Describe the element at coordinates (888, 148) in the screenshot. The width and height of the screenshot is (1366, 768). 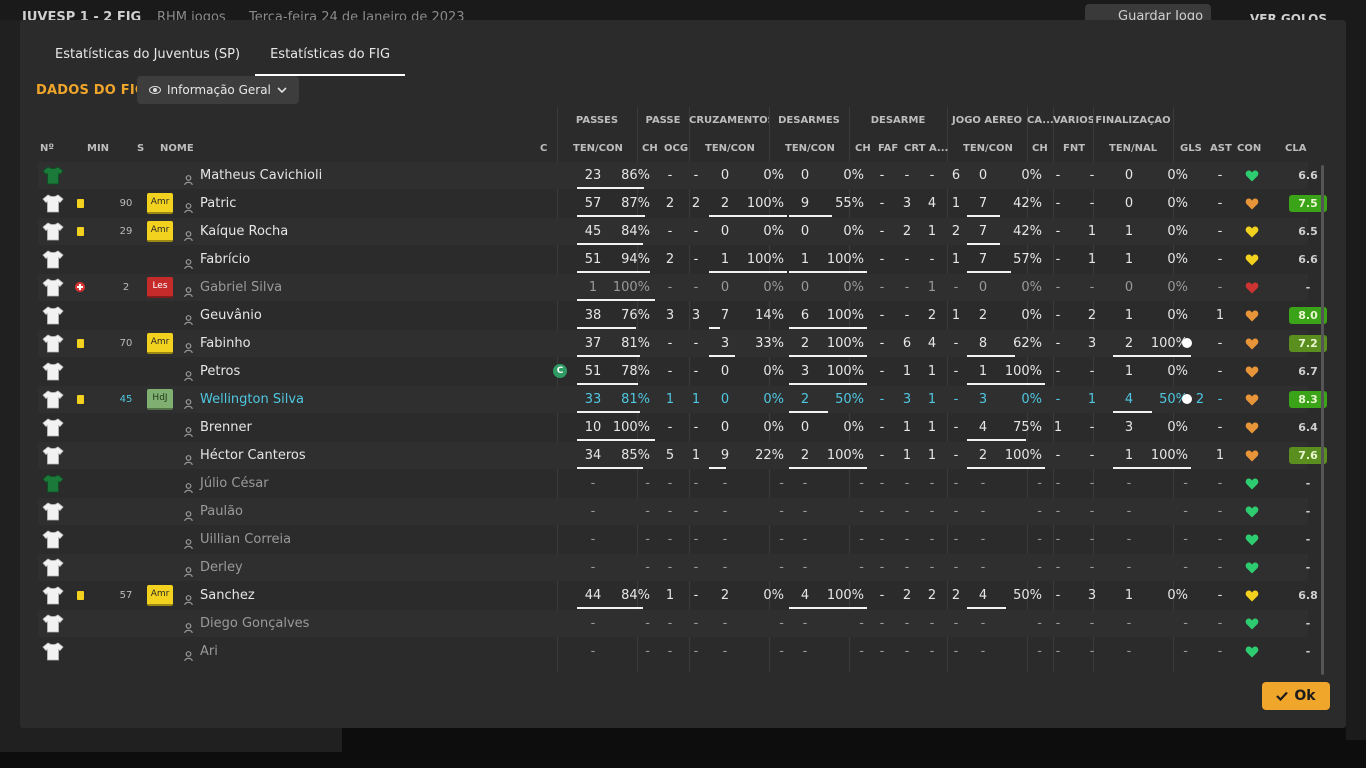
I see `col-header-faf: FAF` at that location.